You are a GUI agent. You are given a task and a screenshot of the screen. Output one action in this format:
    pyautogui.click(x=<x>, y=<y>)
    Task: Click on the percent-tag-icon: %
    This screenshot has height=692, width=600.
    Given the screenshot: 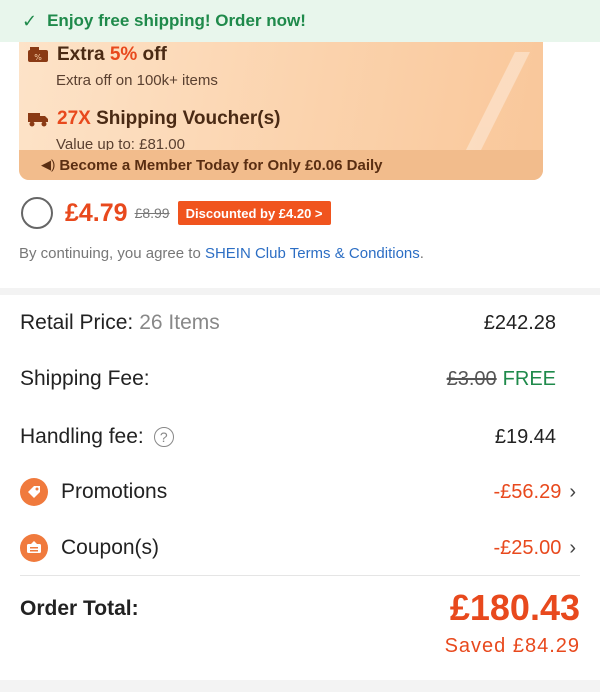 What is the action you would take?
    pyautogui.click(x=38, y=54)
    